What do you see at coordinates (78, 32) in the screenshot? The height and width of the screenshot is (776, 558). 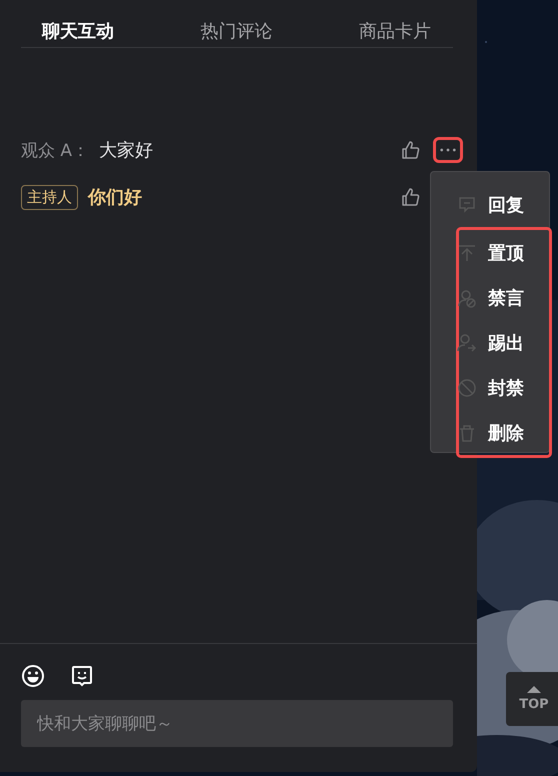 I see `tab: 聊天互动` at bounding box center [78, 32].